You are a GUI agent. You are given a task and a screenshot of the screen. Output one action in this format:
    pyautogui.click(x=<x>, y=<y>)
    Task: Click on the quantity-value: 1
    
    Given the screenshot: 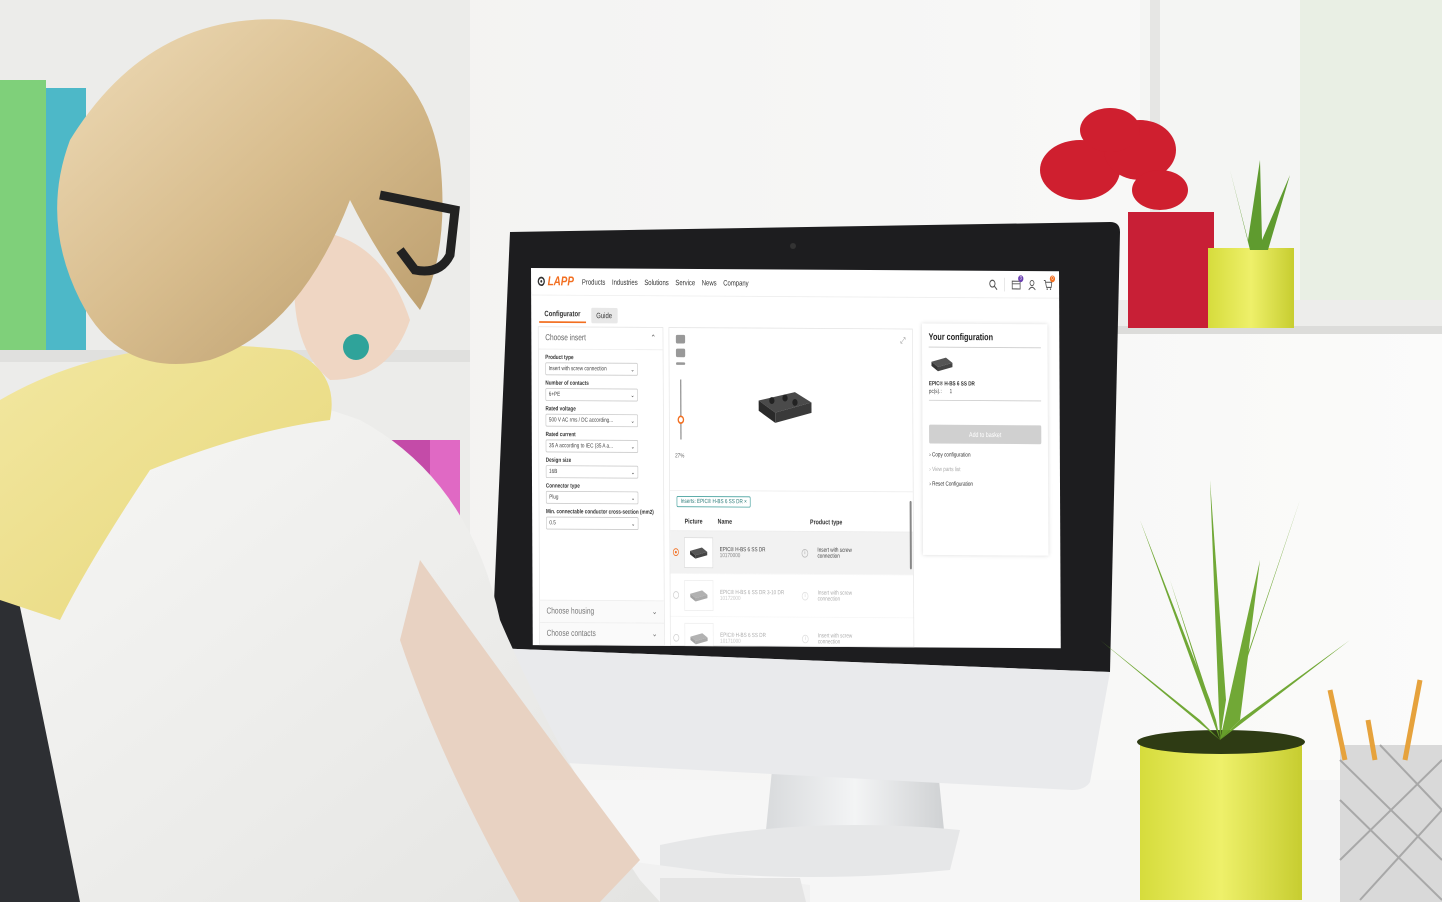 What is the action you would take?
    pyautogui.click(x=951, y=391)
    